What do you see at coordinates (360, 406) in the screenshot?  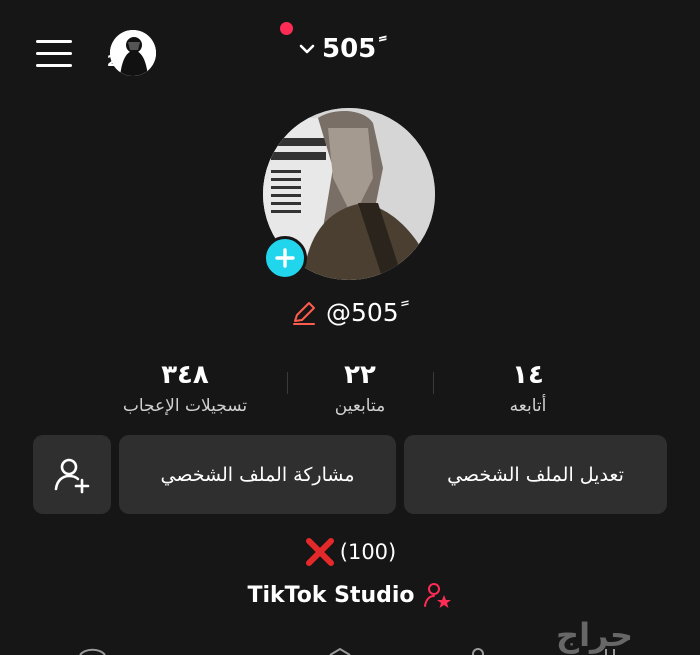 I see `followers-label: متابعين` at bounding box center [360, 406].